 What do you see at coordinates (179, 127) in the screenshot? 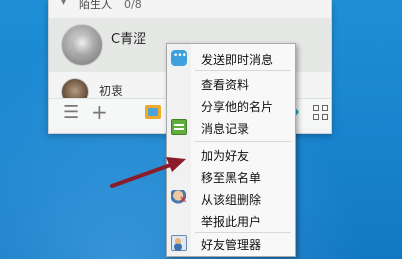
I see `history-icon` at bounding box center [179, 127].